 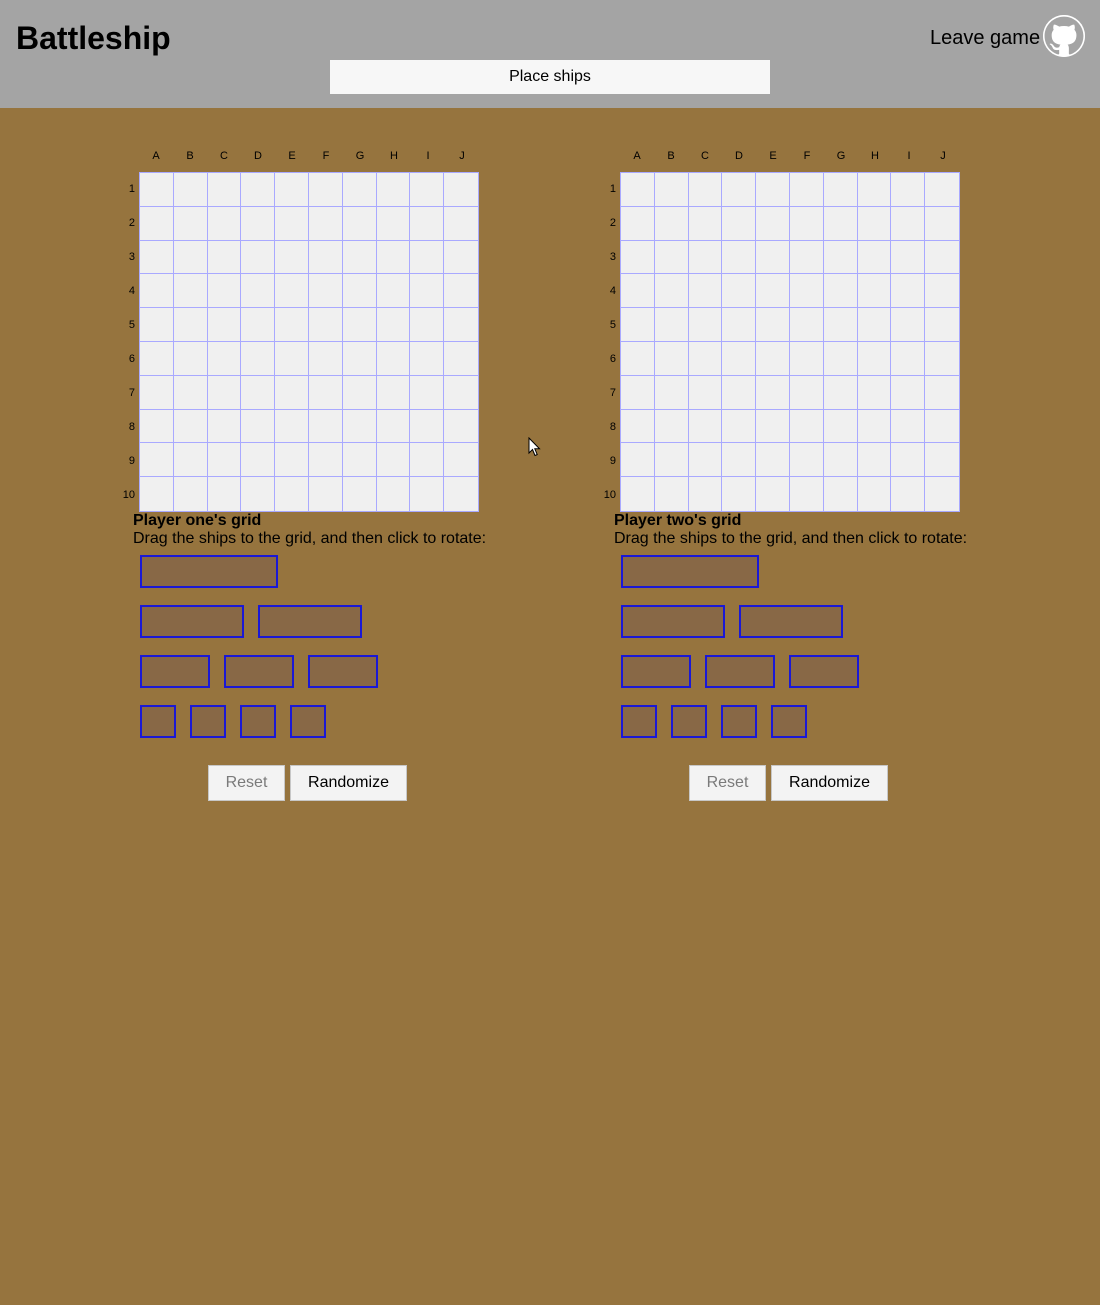 I want to click on reset-button: Reset, so click(x=727, y=783).